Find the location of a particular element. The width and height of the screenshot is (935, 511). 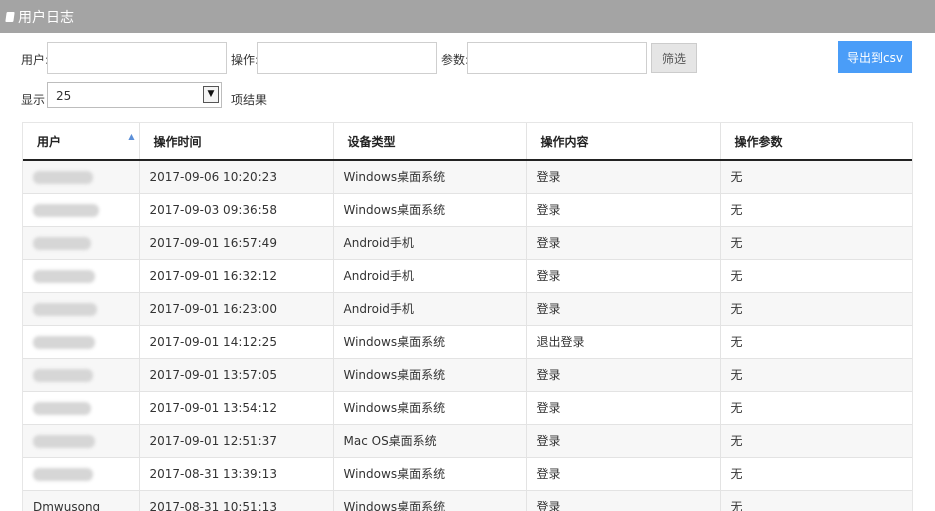

time-cell: 2017-09-03 09:36:58 is located at coordinates (236, 209).